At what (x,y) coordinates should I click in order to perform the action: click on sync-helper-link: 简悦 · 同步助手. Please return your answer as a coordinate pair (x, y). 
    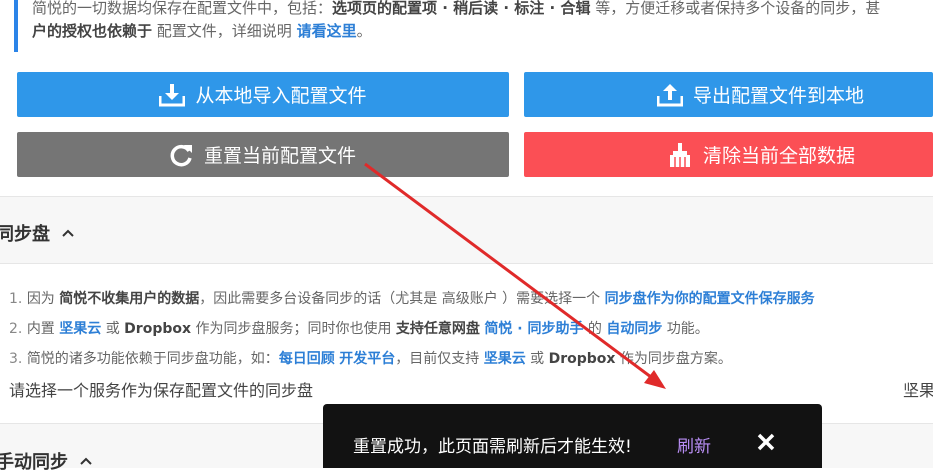
    Looking at the image, I should click on (533, 329).